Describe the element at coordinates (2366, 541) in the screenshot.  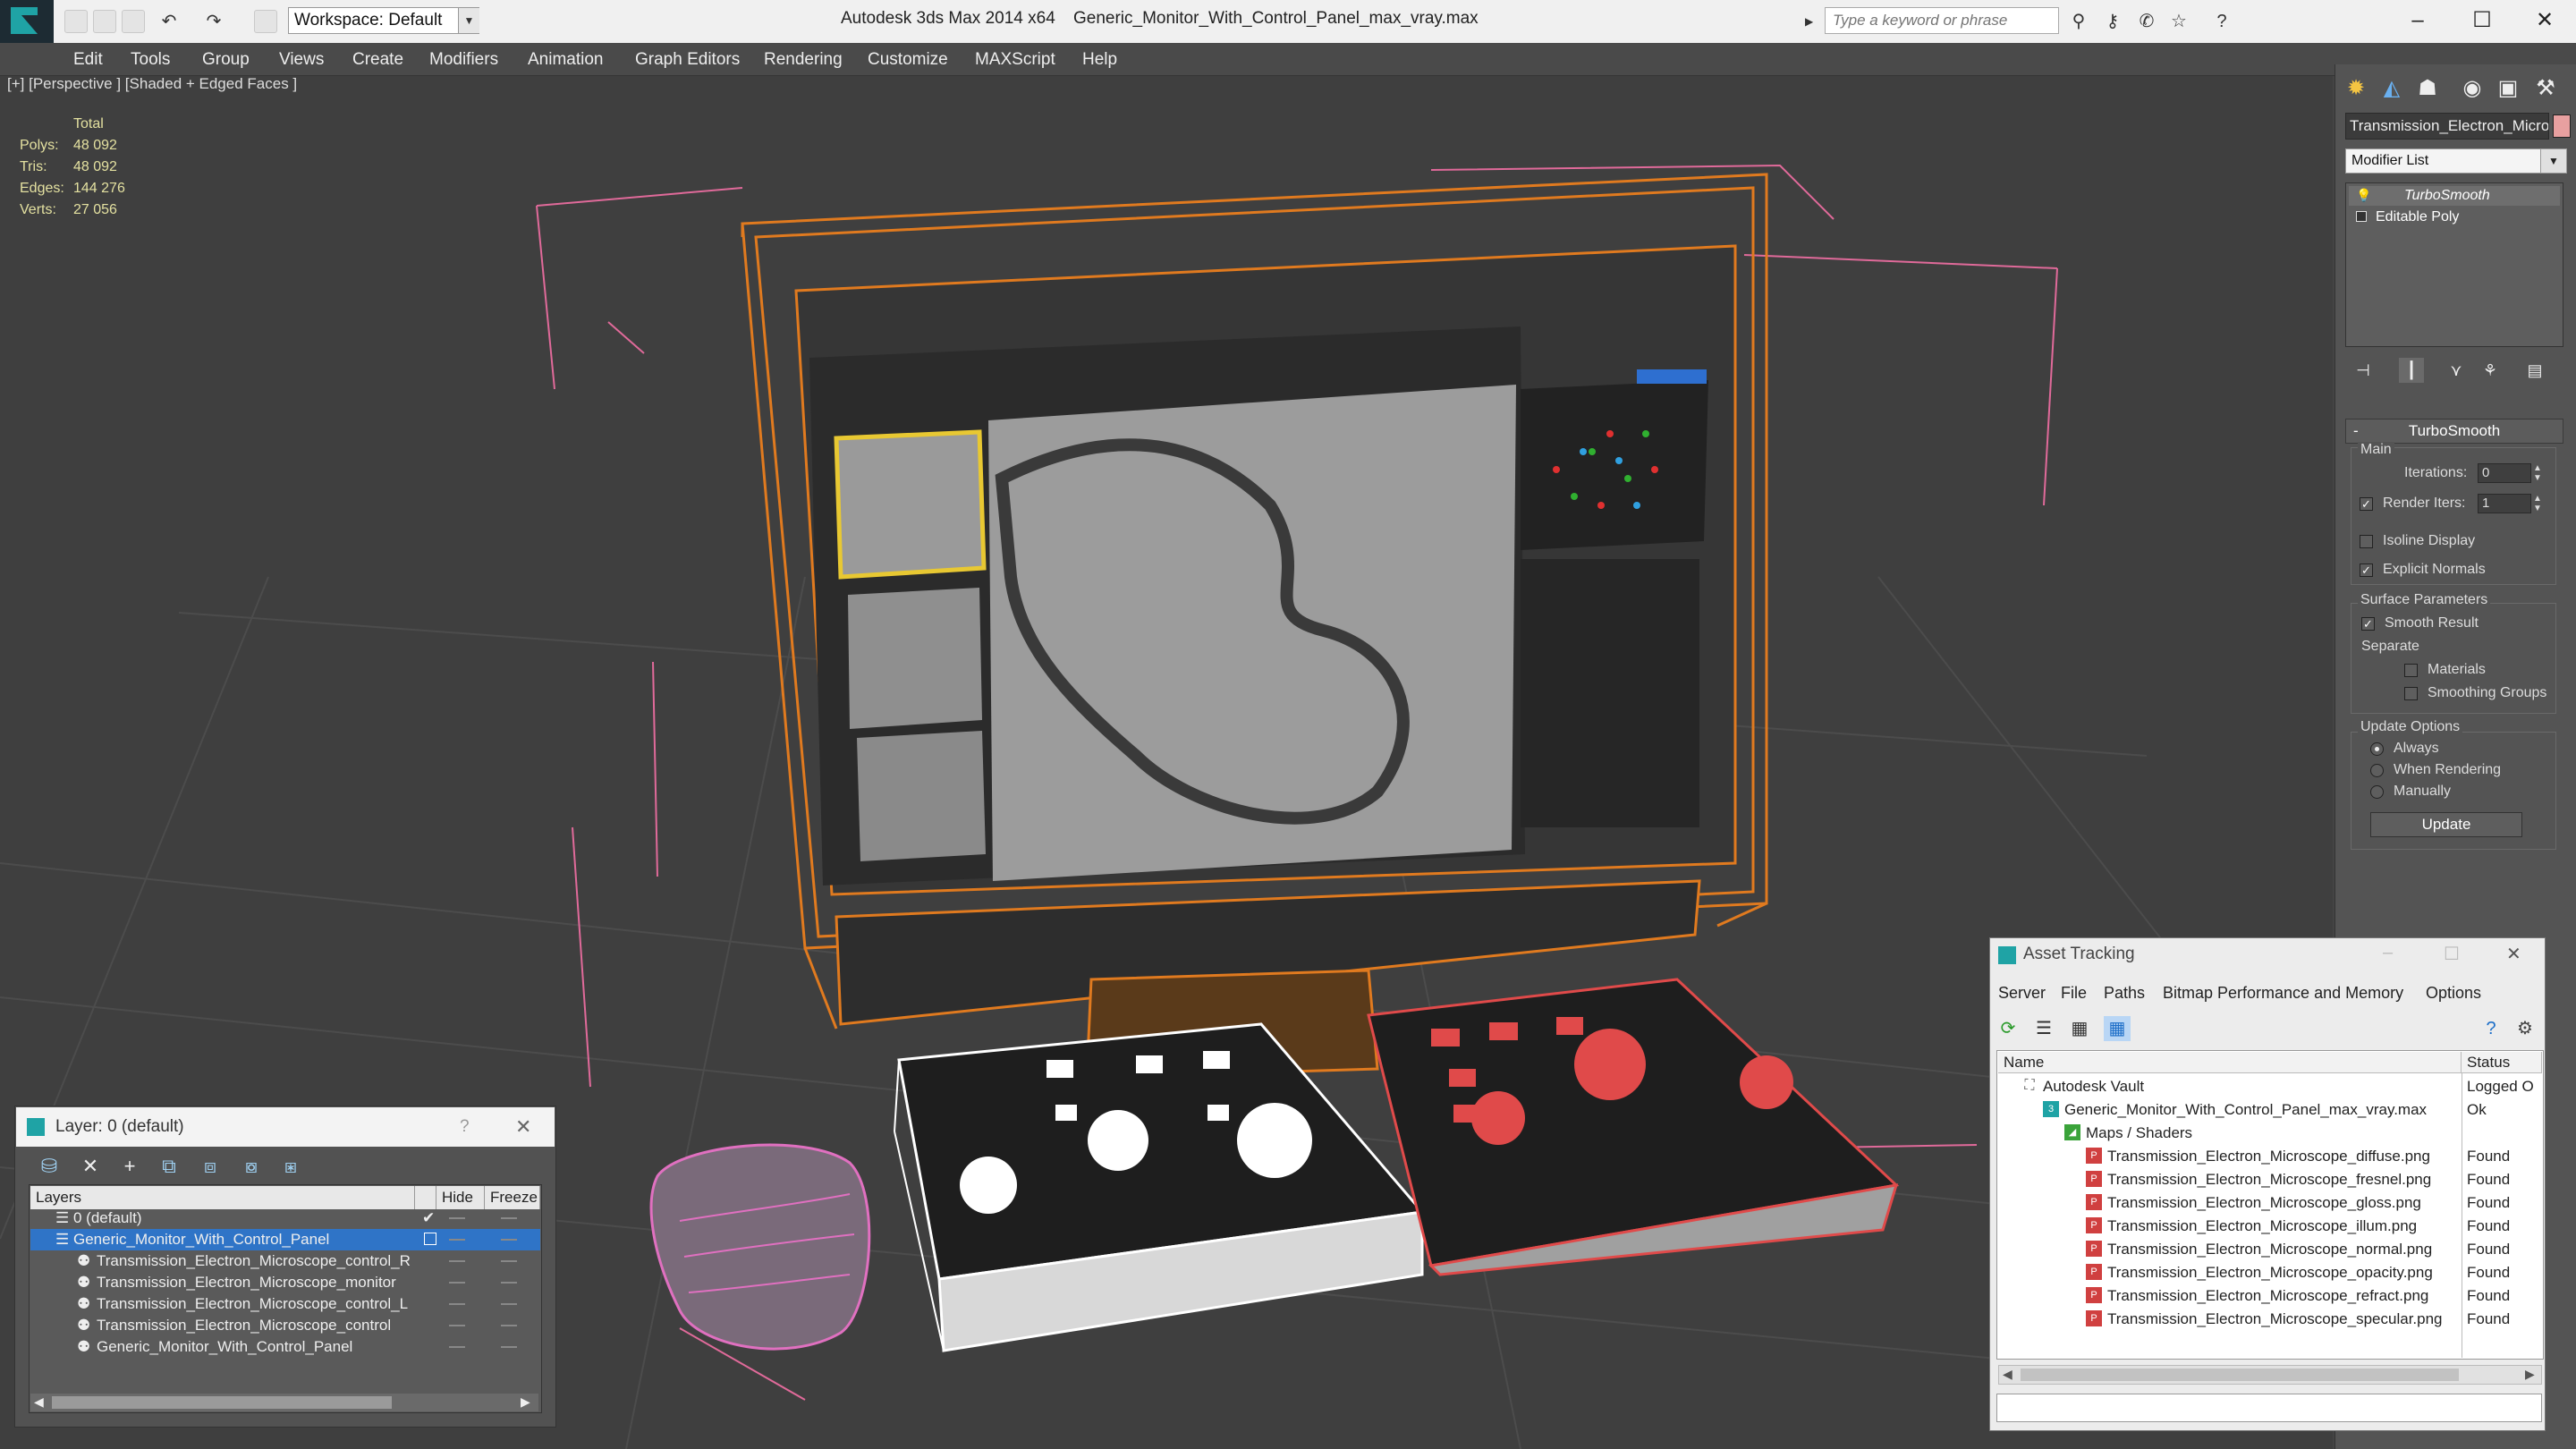
I see `isoline-display-checkbox` at that location.